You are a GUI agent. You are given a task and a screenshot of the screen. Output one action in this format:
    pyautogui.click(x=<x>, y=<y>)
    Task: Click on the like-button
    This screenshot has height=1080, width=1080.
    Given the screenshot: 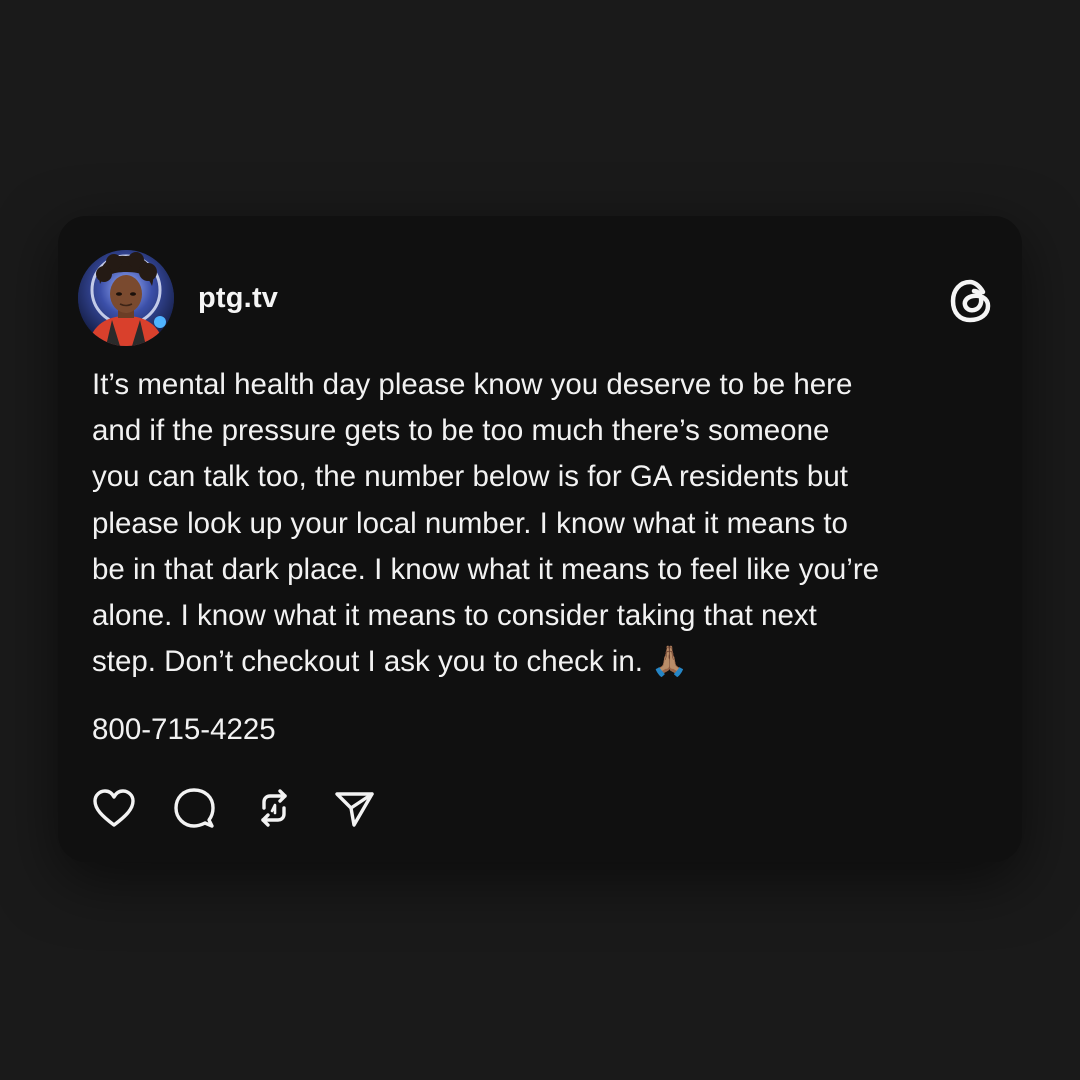 What is the action you would take?
    pyautogui.click(x=114, y=808)
    